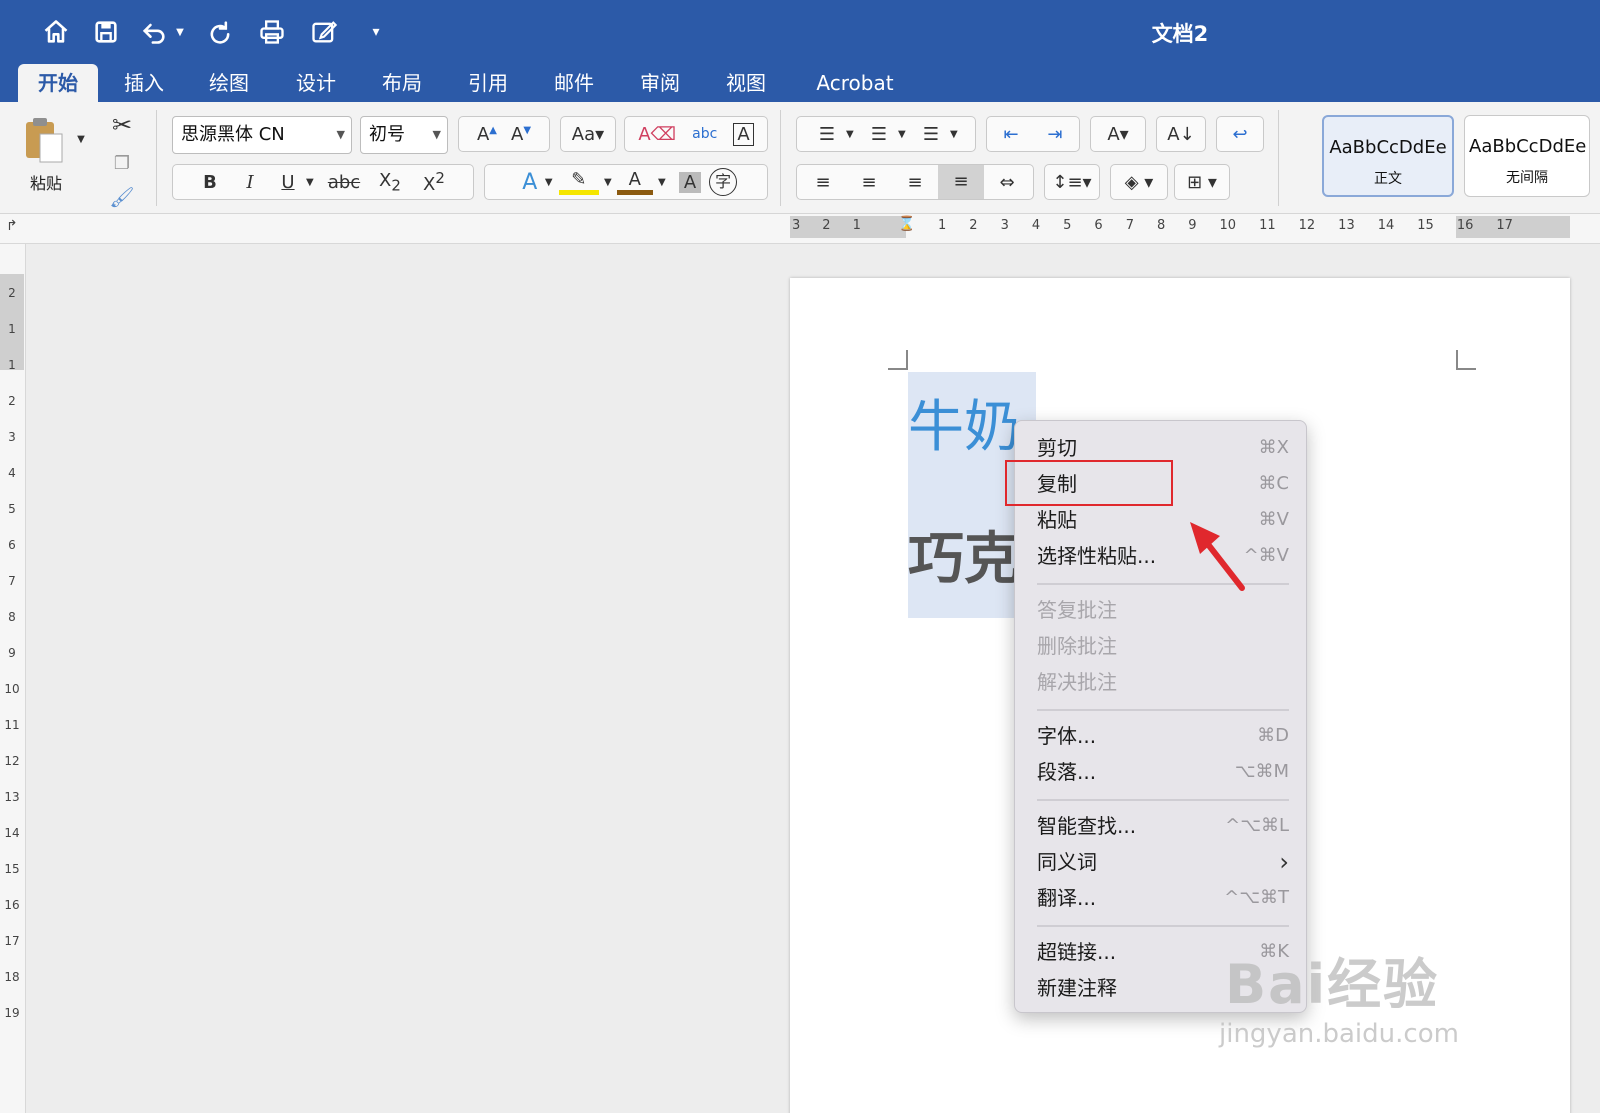 The image size is (1600, 1113). I want to click on show-formatting-icon: ↩, so click(1240, 134).